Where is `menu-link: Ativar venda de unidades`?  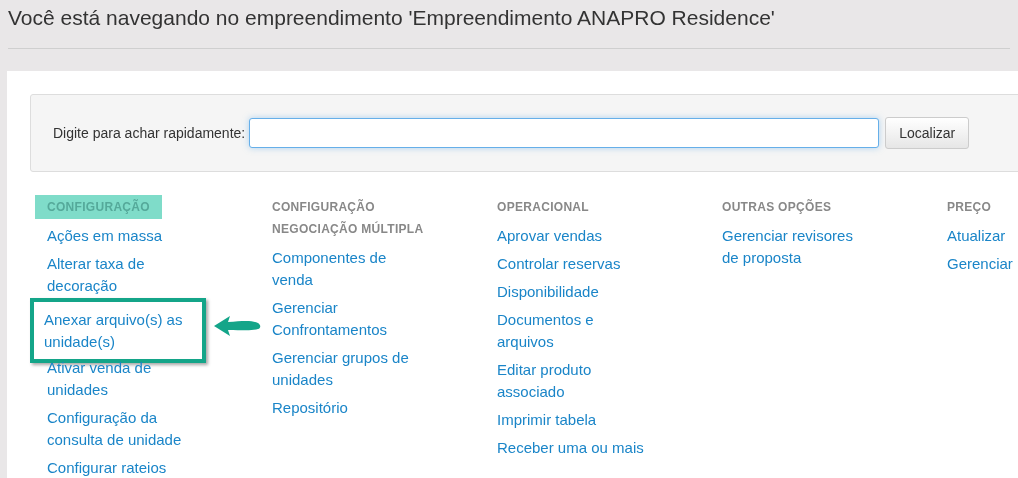 menu-link: Ativar venda de unidades is located at coordinates (122, 379).